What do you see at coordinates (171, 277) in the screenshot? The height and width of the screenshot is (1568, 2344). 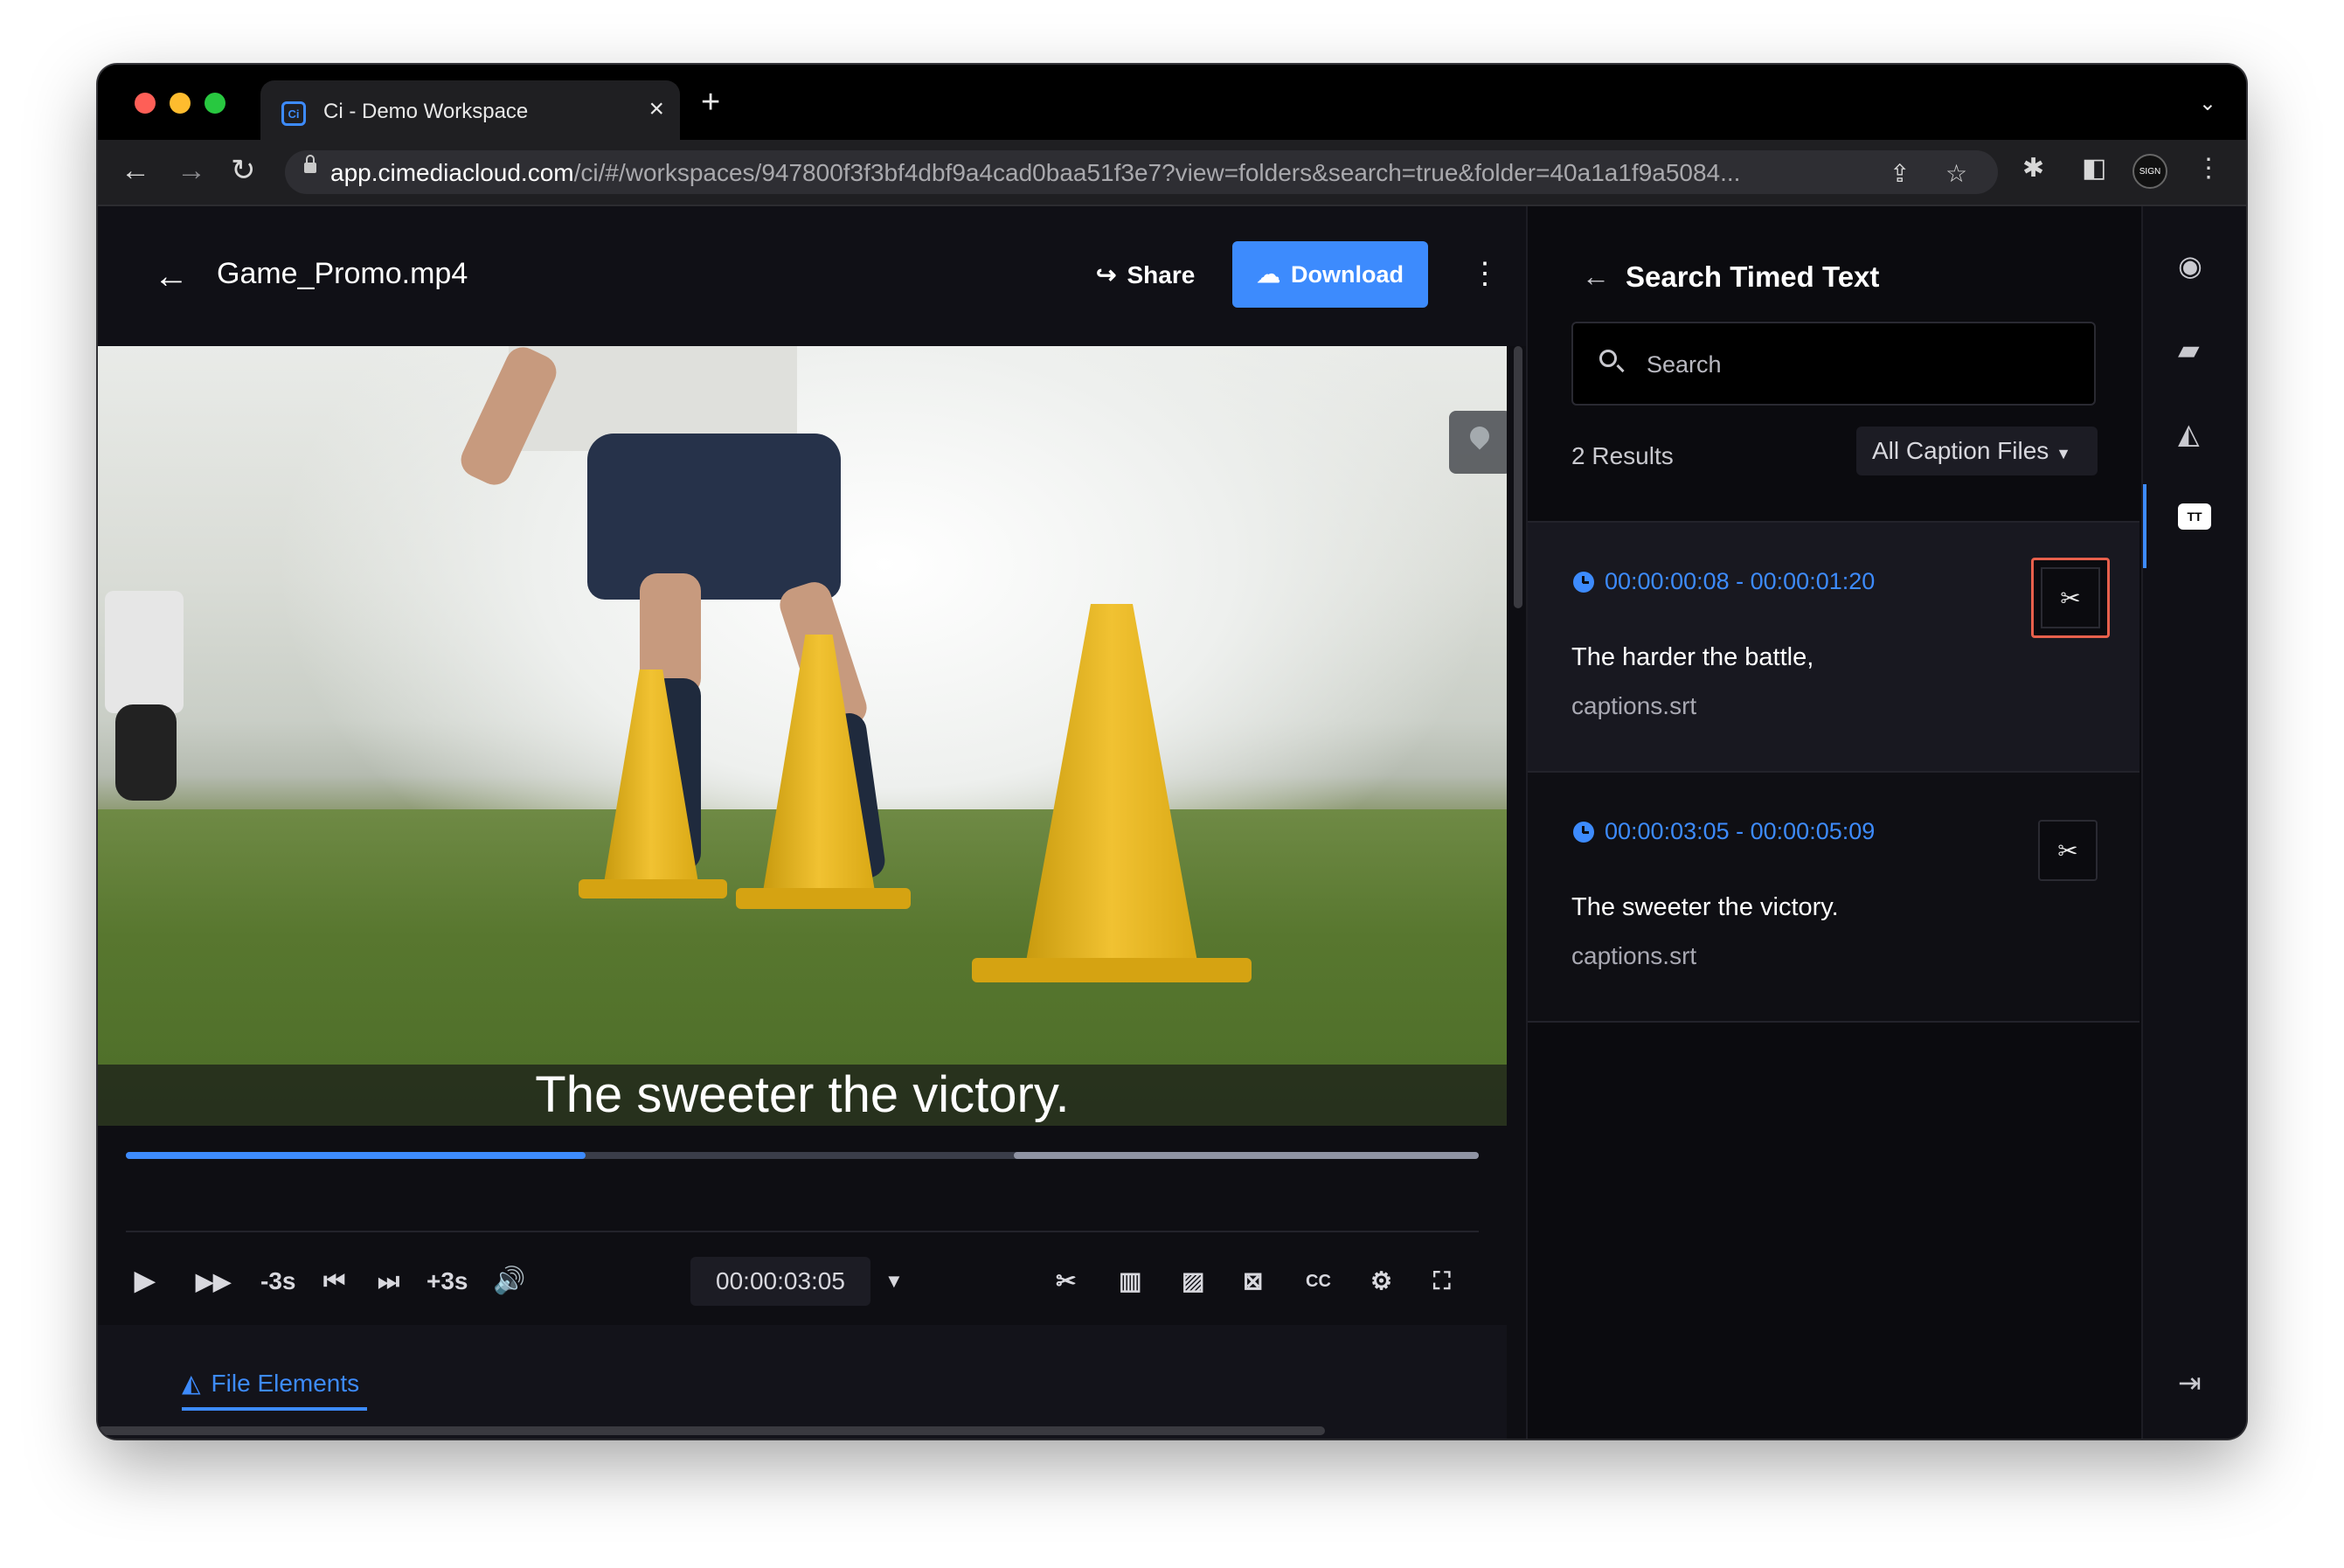 I see `back-arrow-icon: ←` at bounding box center [171, 277].